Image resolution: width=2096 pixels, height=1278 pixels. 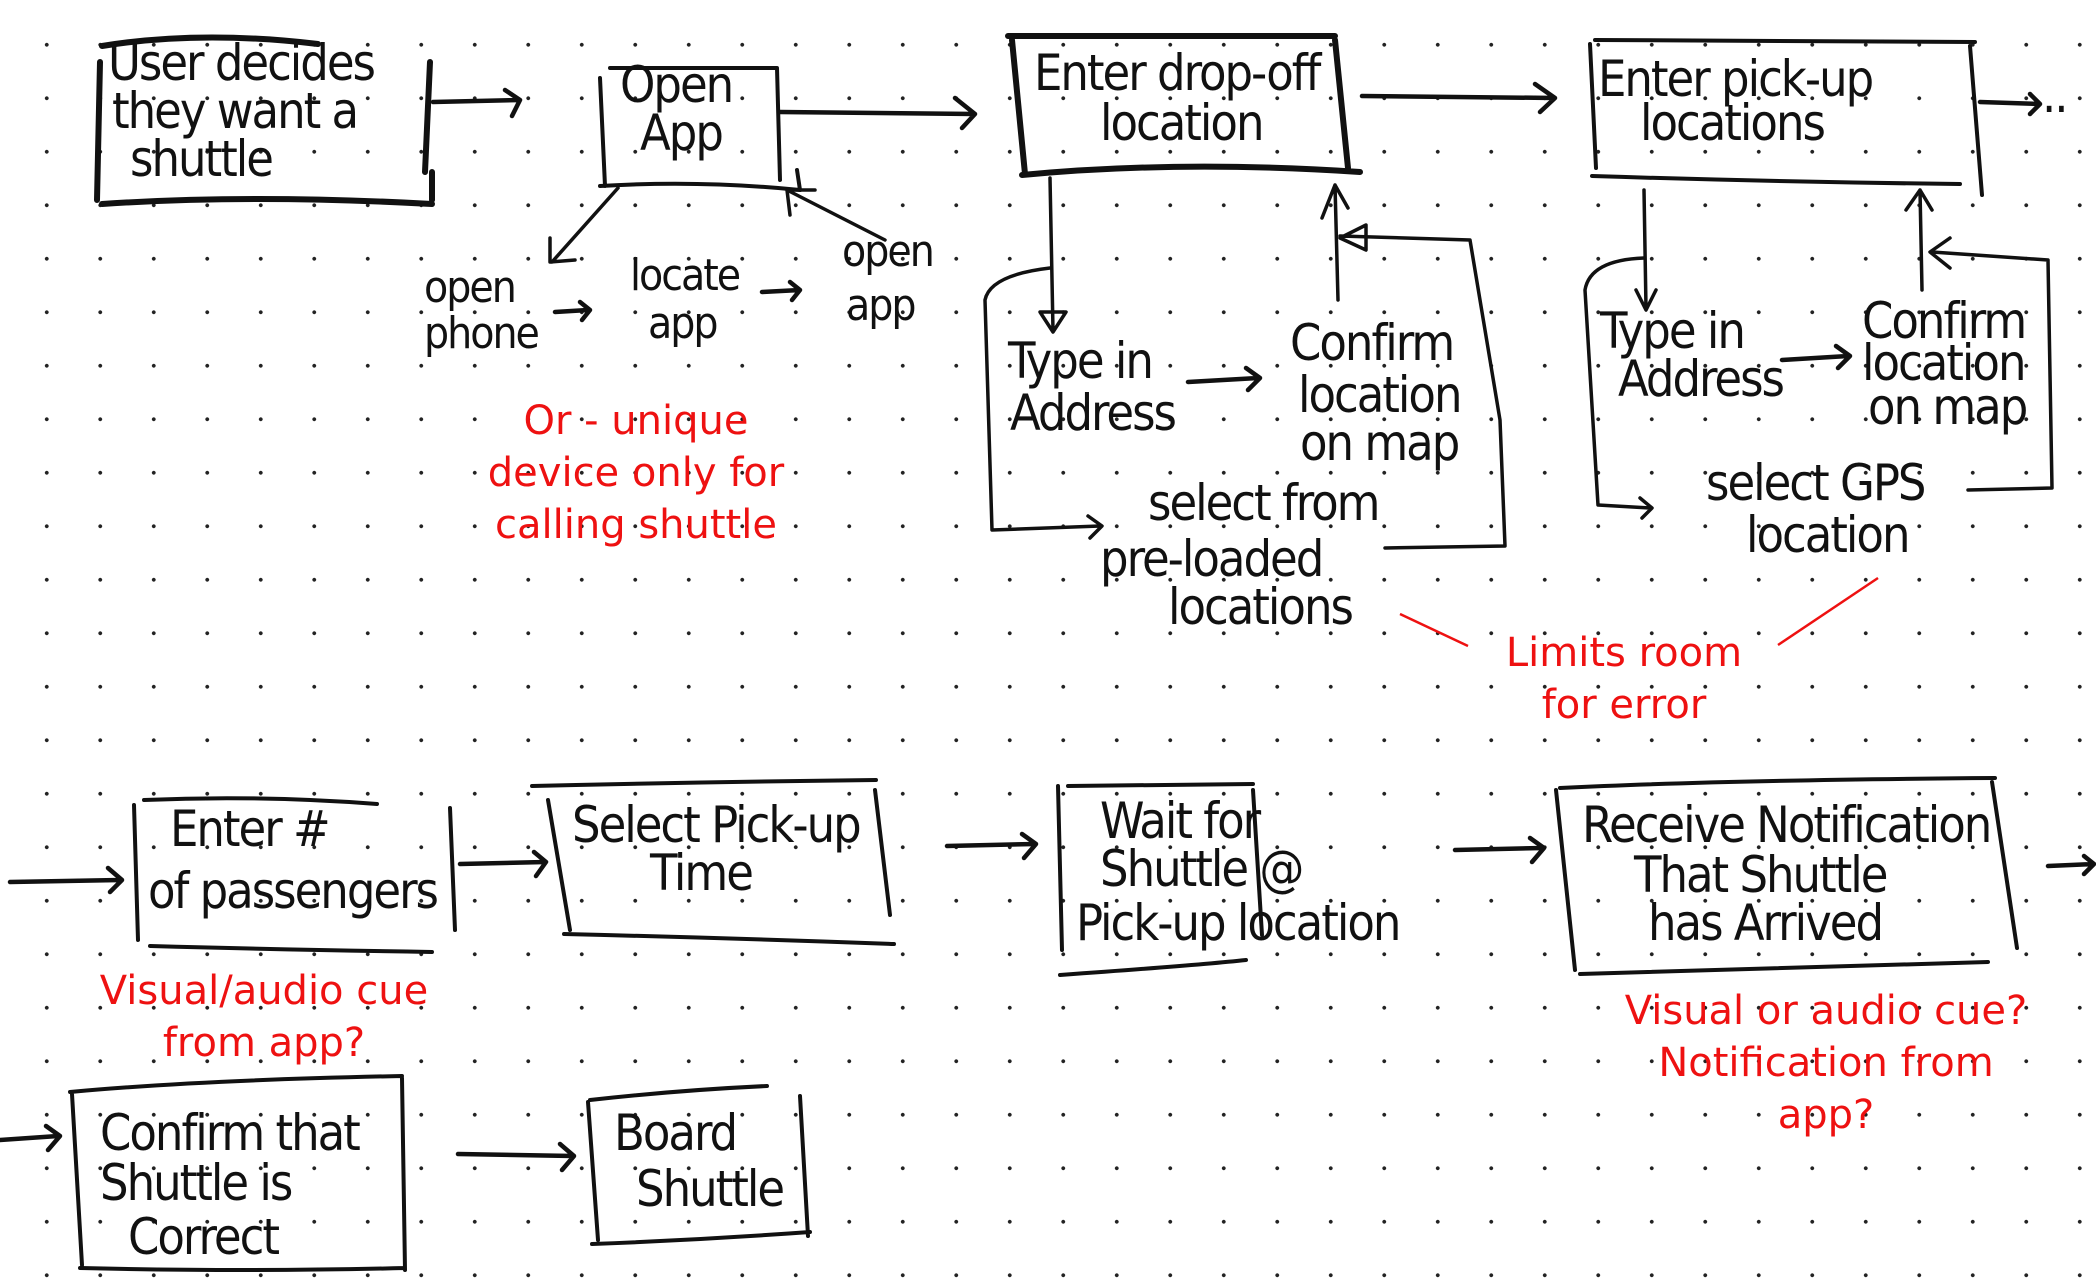 I want to click on arrow-back-to-open-app, so click(x=836, y=215).